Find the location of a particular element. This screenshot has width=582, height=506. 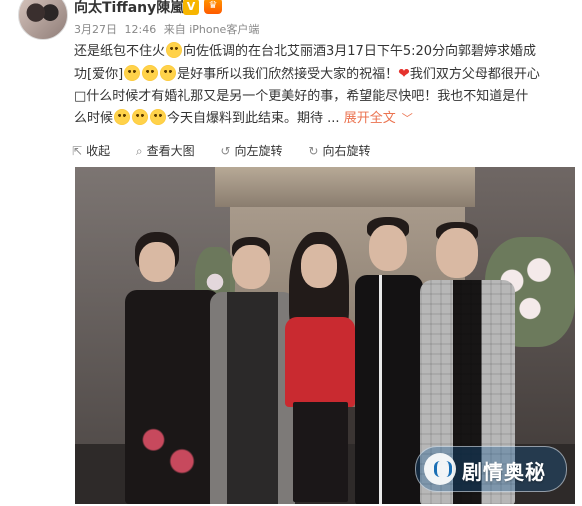

rotate-right-label: 向右旋转 is located at coordinates (346, 151).